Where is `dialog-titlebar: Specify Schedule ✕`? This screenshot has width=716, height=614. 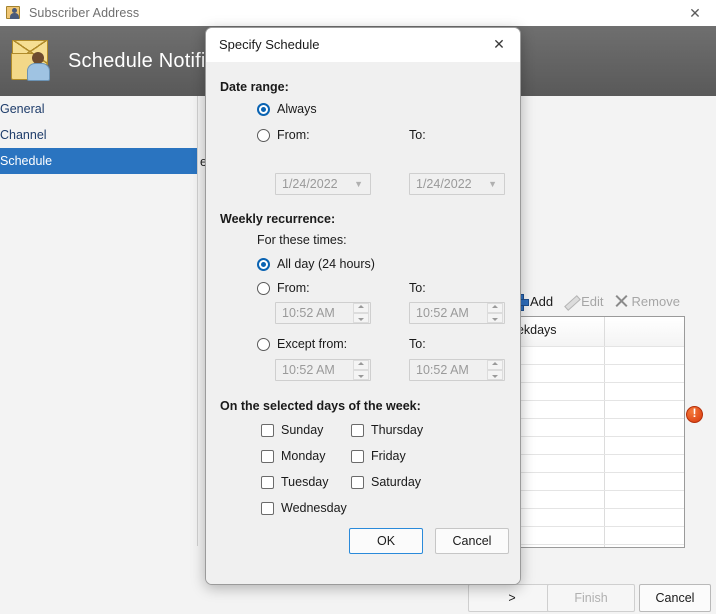
dialog-titlebar: Specify Schedule ✕ is located at coordinates (363, 45).